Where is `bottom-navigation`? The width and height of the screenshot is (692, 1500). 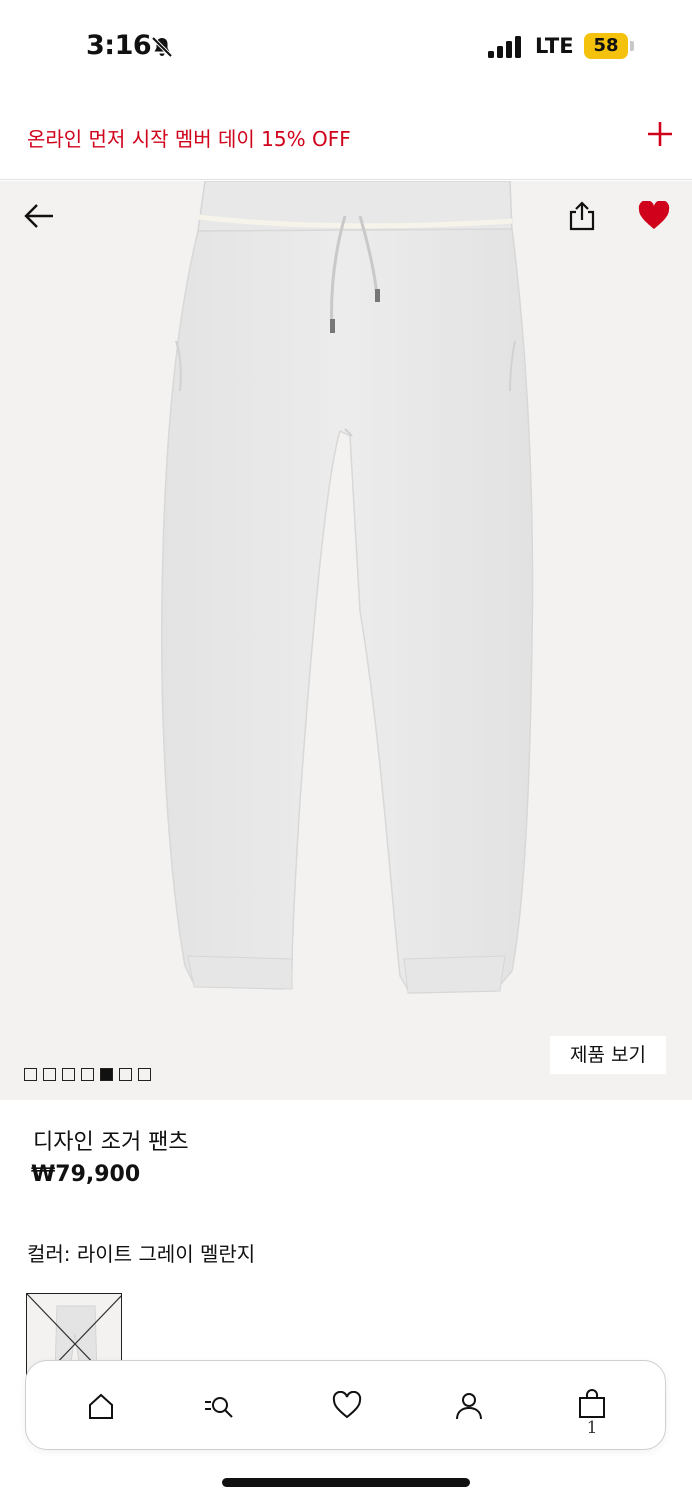
bottom-navigation is located at coordinates (345, 1405).